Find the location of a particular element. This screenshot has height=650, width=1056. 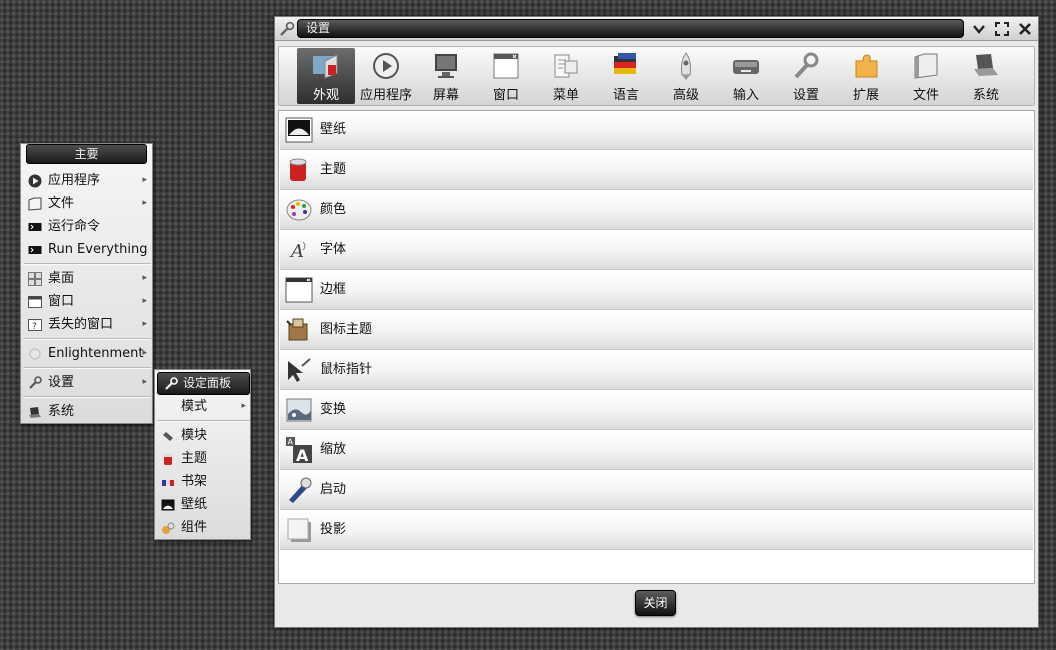

tab-settings: 设置 is located at coordinates (806, 76).